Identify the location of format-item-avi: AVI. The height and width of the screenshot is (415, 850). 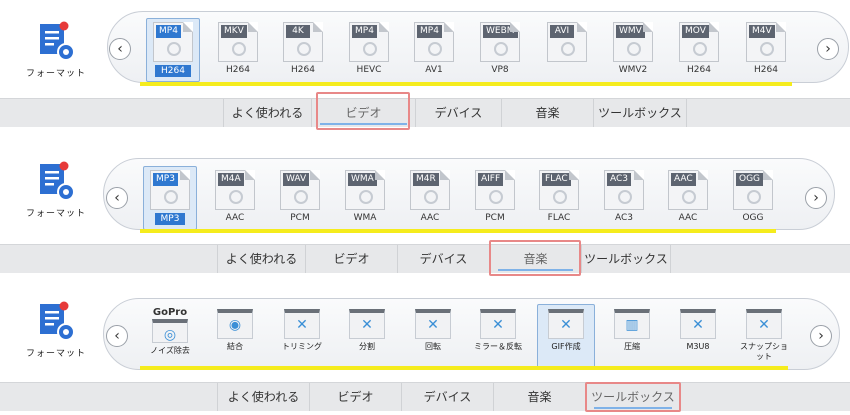
(567, 50).